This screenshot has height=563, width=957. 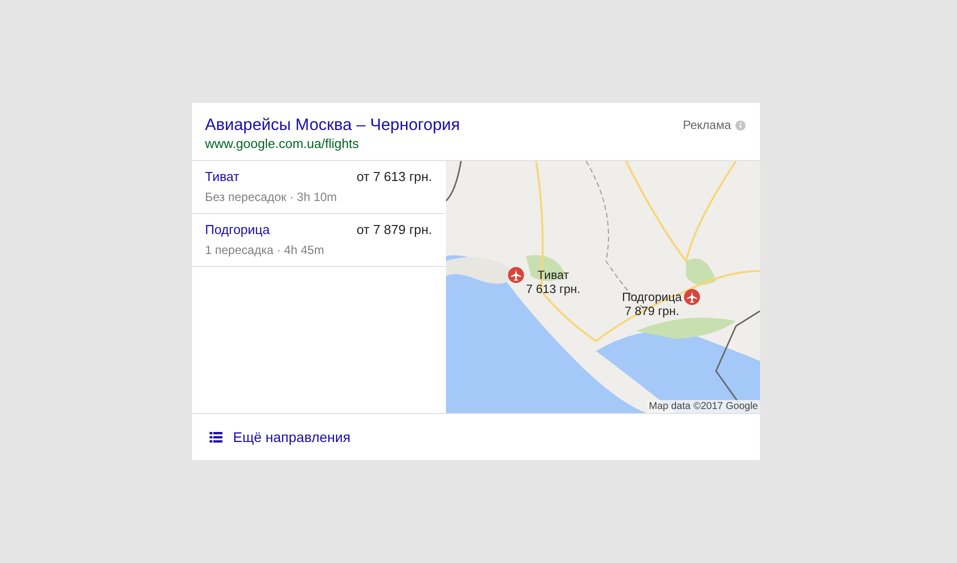 I want to click on ad-label: Реклама, so click(x=706, y=125).